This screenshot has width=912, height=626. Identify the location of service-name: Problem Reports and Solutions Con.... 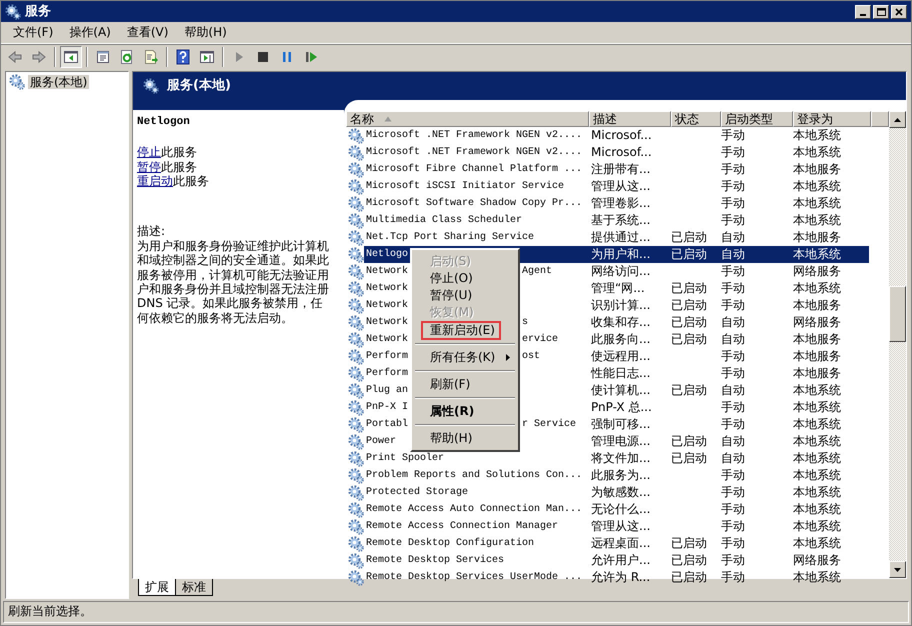
(474, 475).